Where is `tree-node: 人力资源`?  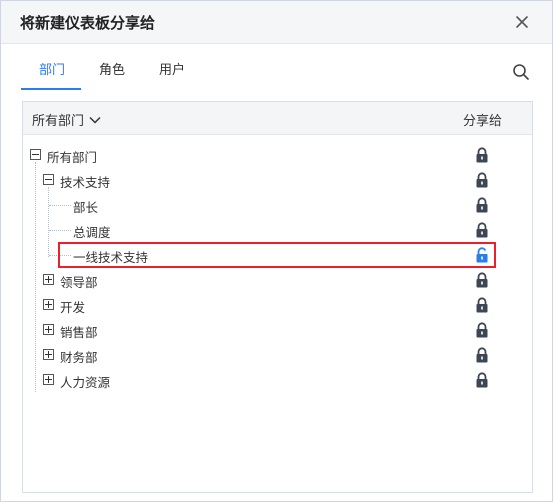
tree-node: 人力资源 is located at coordinates (277, 380).